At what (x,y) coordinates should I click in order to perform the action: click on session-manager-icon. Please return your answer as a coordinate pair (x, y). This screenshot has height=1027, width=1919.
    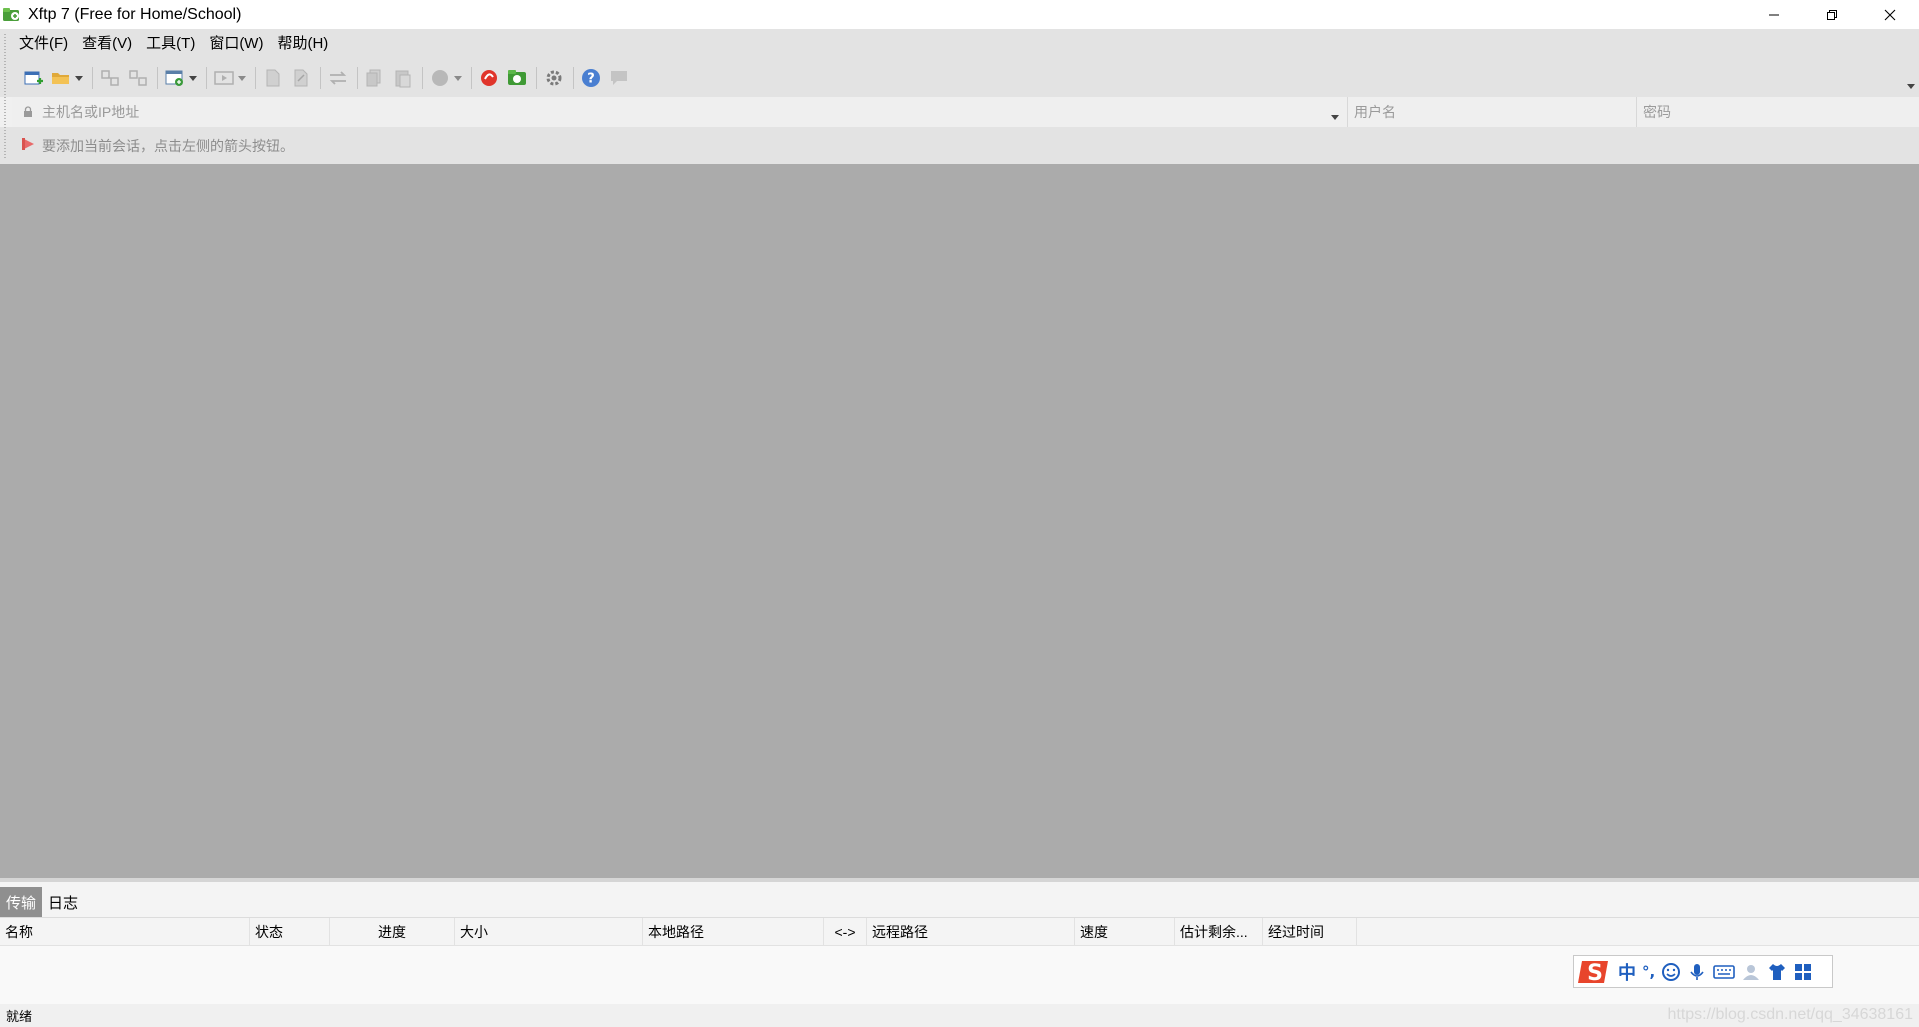
    Looking at the image, I should click on (174, 78).